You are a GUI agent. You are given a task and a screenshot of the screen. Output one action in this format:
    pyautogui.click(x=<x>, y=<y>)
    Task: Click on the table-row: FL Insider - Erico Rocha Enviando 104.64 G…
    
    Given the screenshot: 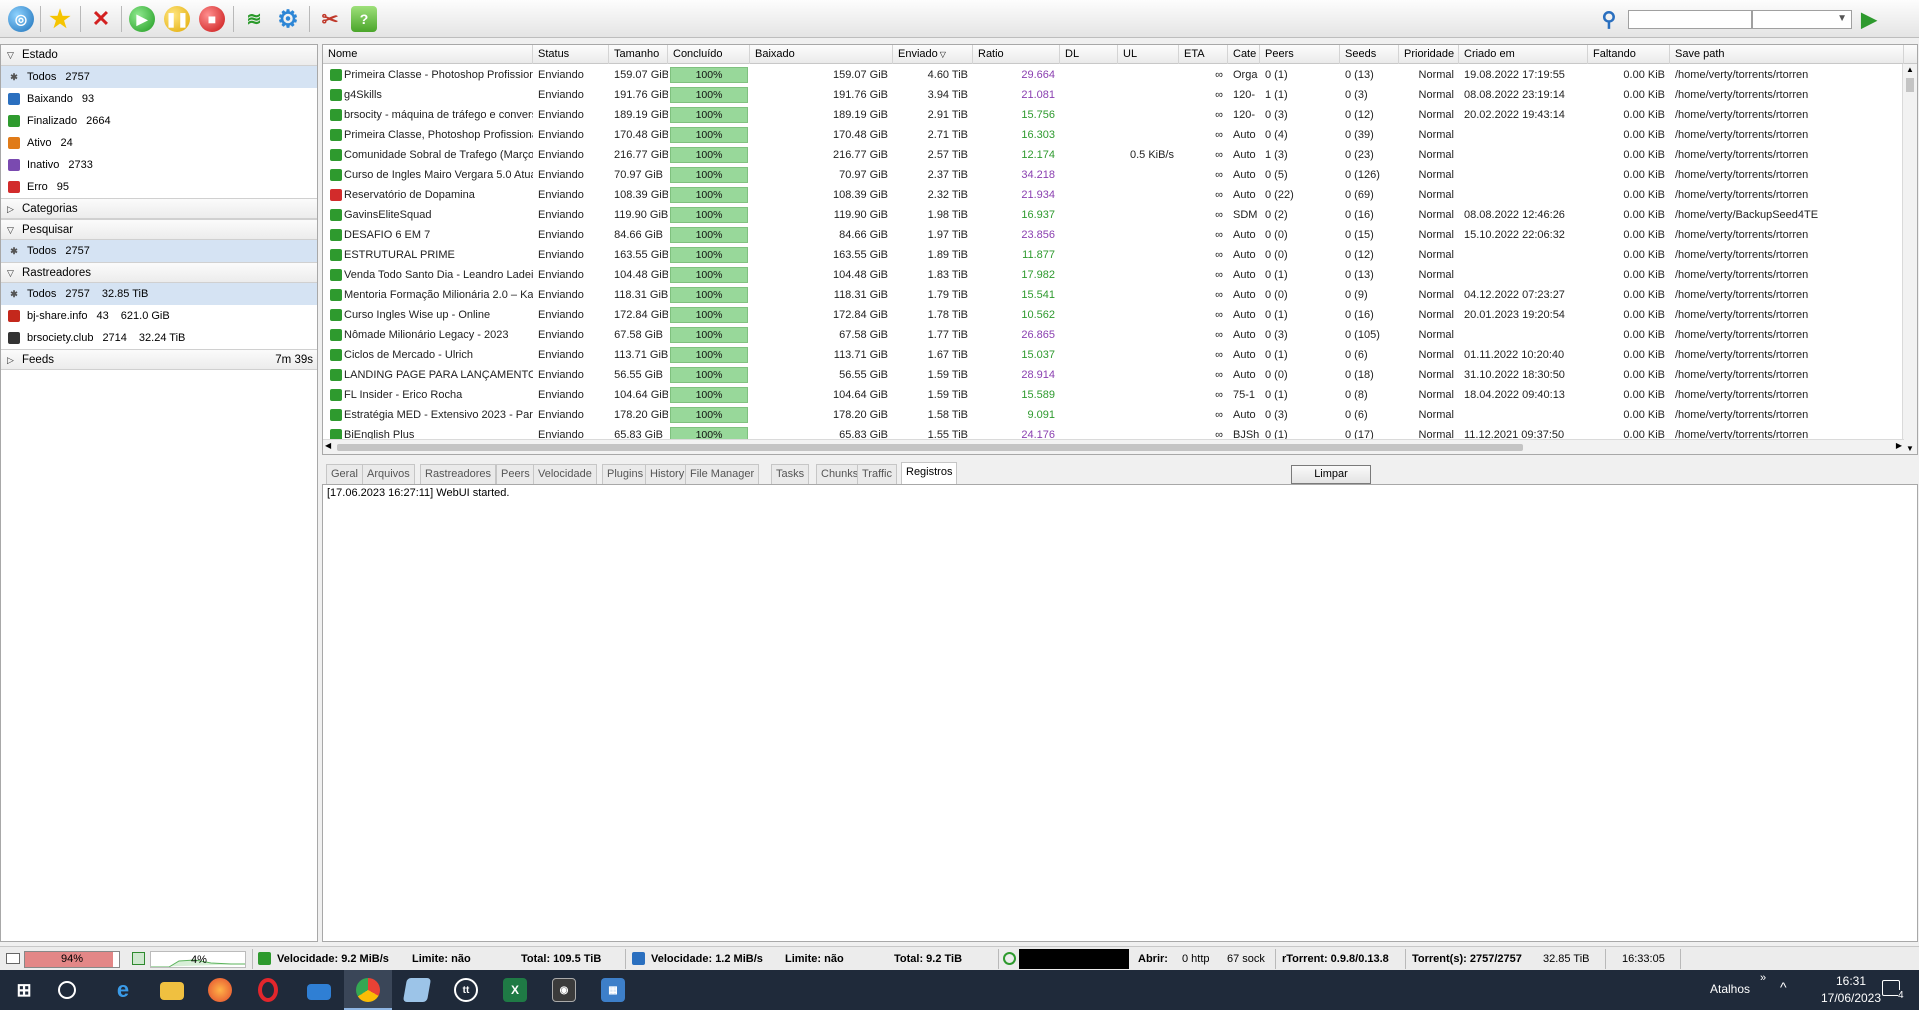 What is the action you would take?
    pyautogui.click(x=1113, y=395)
    